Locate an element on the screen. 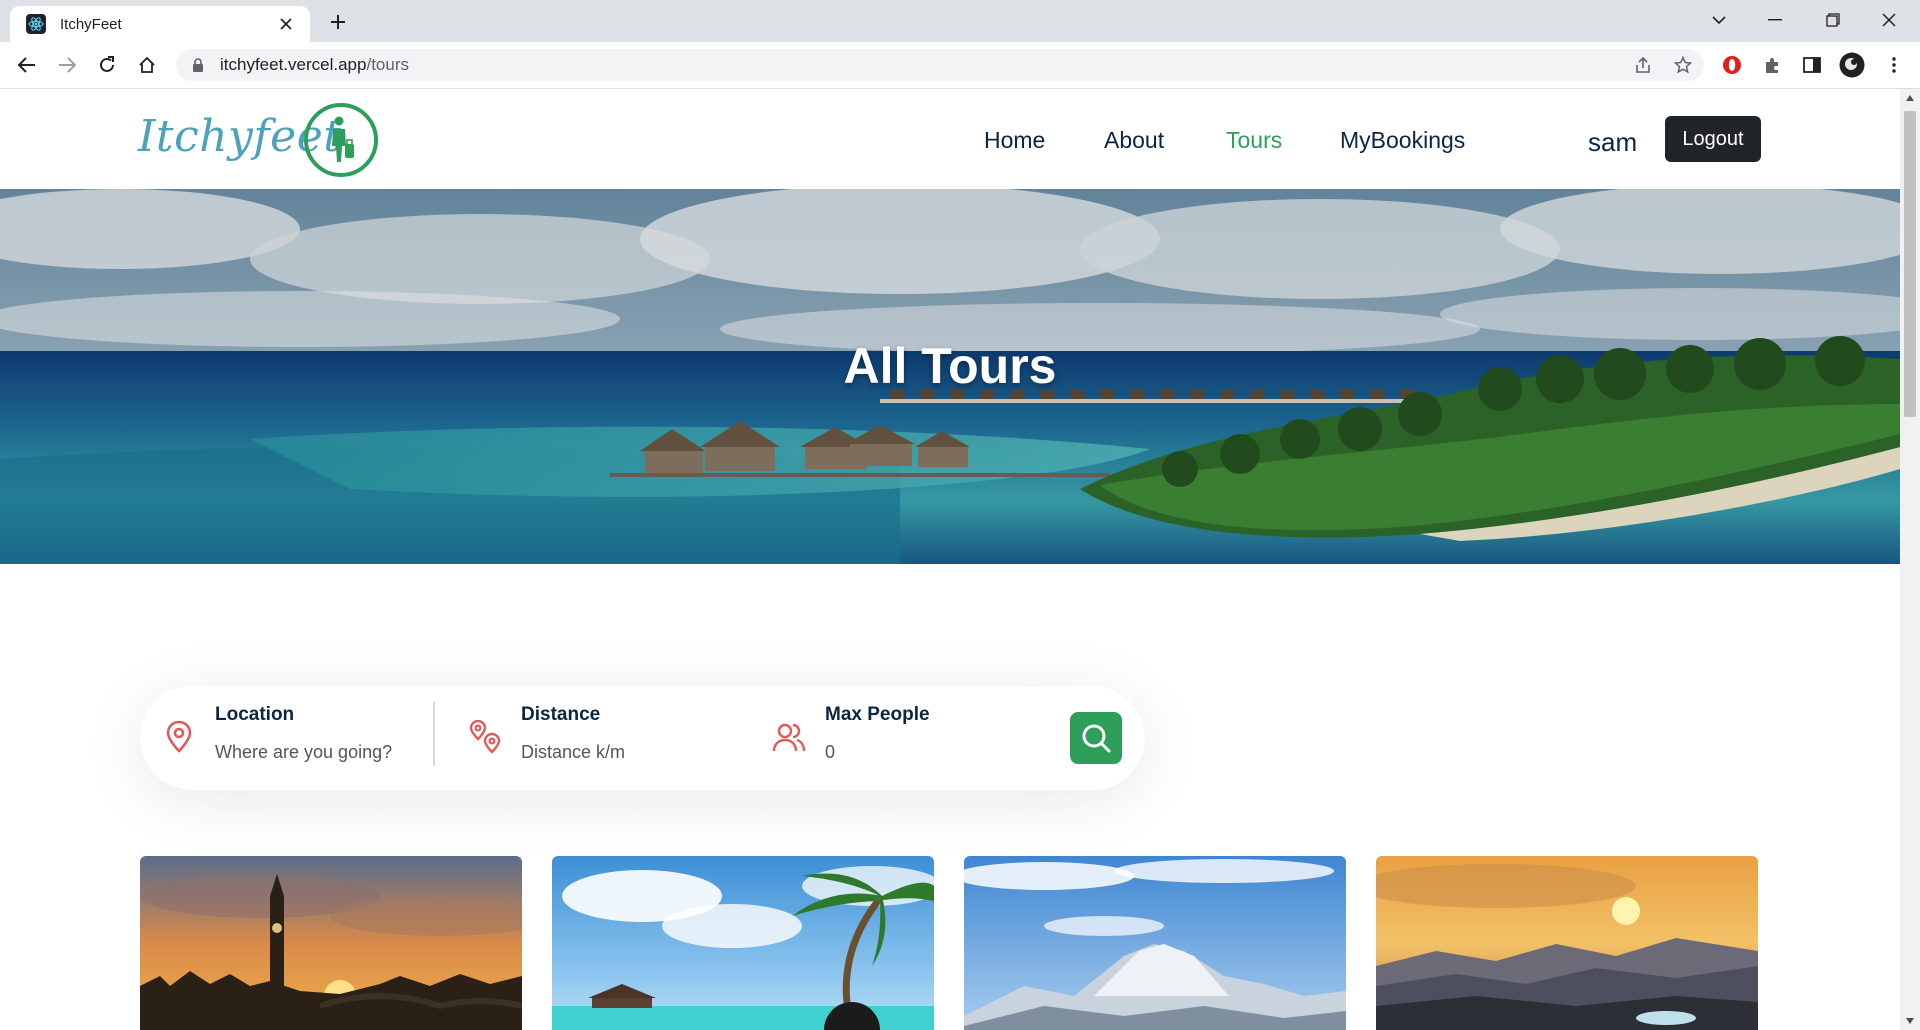 The image size is (1920, 1030). address-bar: itchyfeet.vercel.app/tours is located at coordinates (940, 65).